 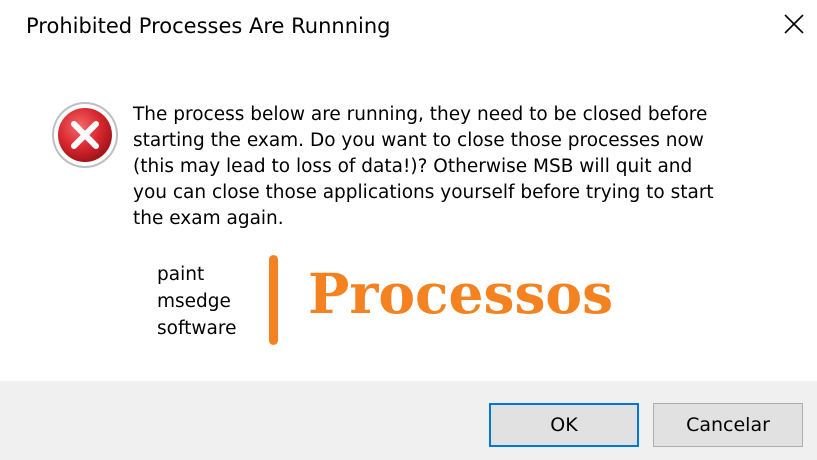 I want to click on close-button, so click(x=793, y=25).